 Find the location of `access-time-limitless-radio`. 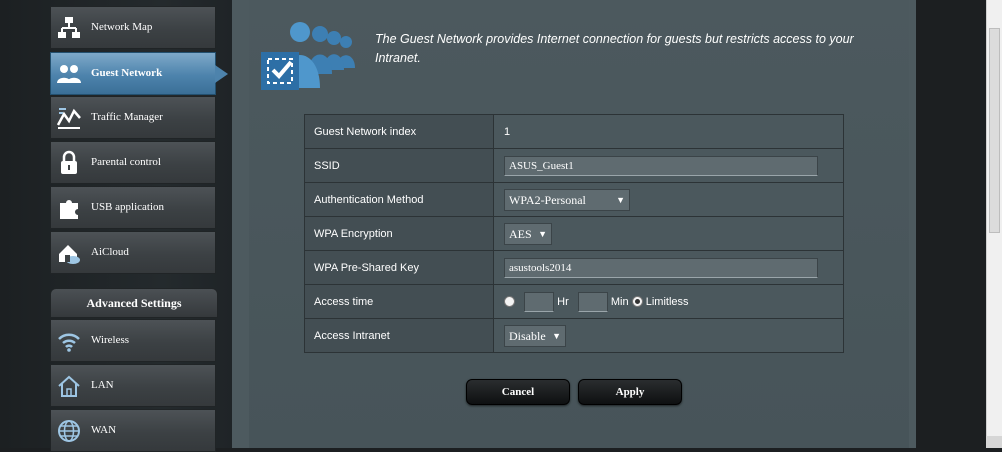

access-time-limitless-radio is located at coordinates (637, 301).